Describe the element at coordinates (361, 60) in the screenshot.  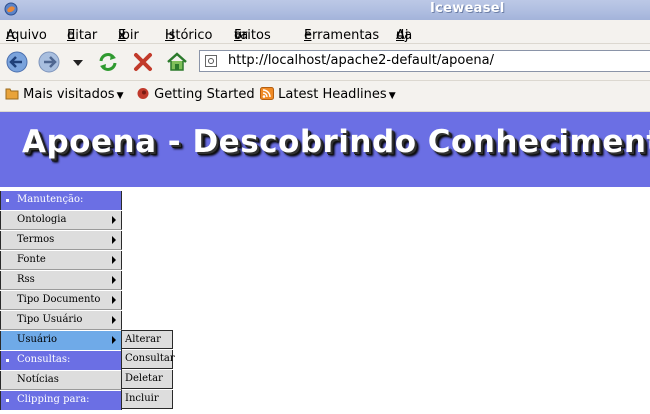
I see `url-text: http://localhost/apache2-default/apoena/` at that location.